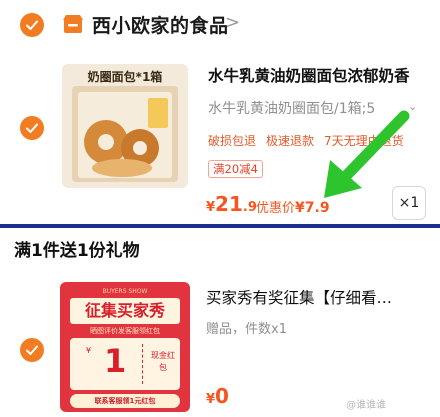  What do you see at coordinates (73, 24) in the screenshot?
I see `store-icon` at bounding box center [73, 24].